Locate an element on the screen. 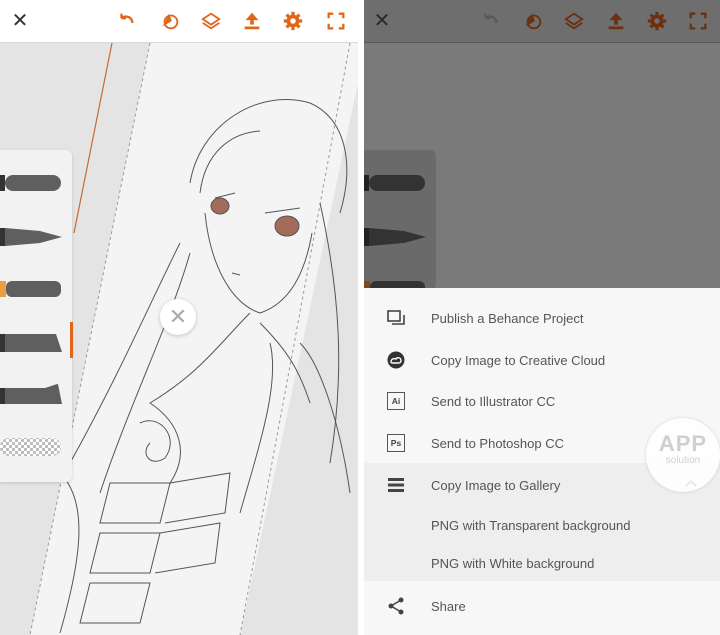  menu-item-png-transparent: PNG with Transparent background is located at coordinates (542, 525).